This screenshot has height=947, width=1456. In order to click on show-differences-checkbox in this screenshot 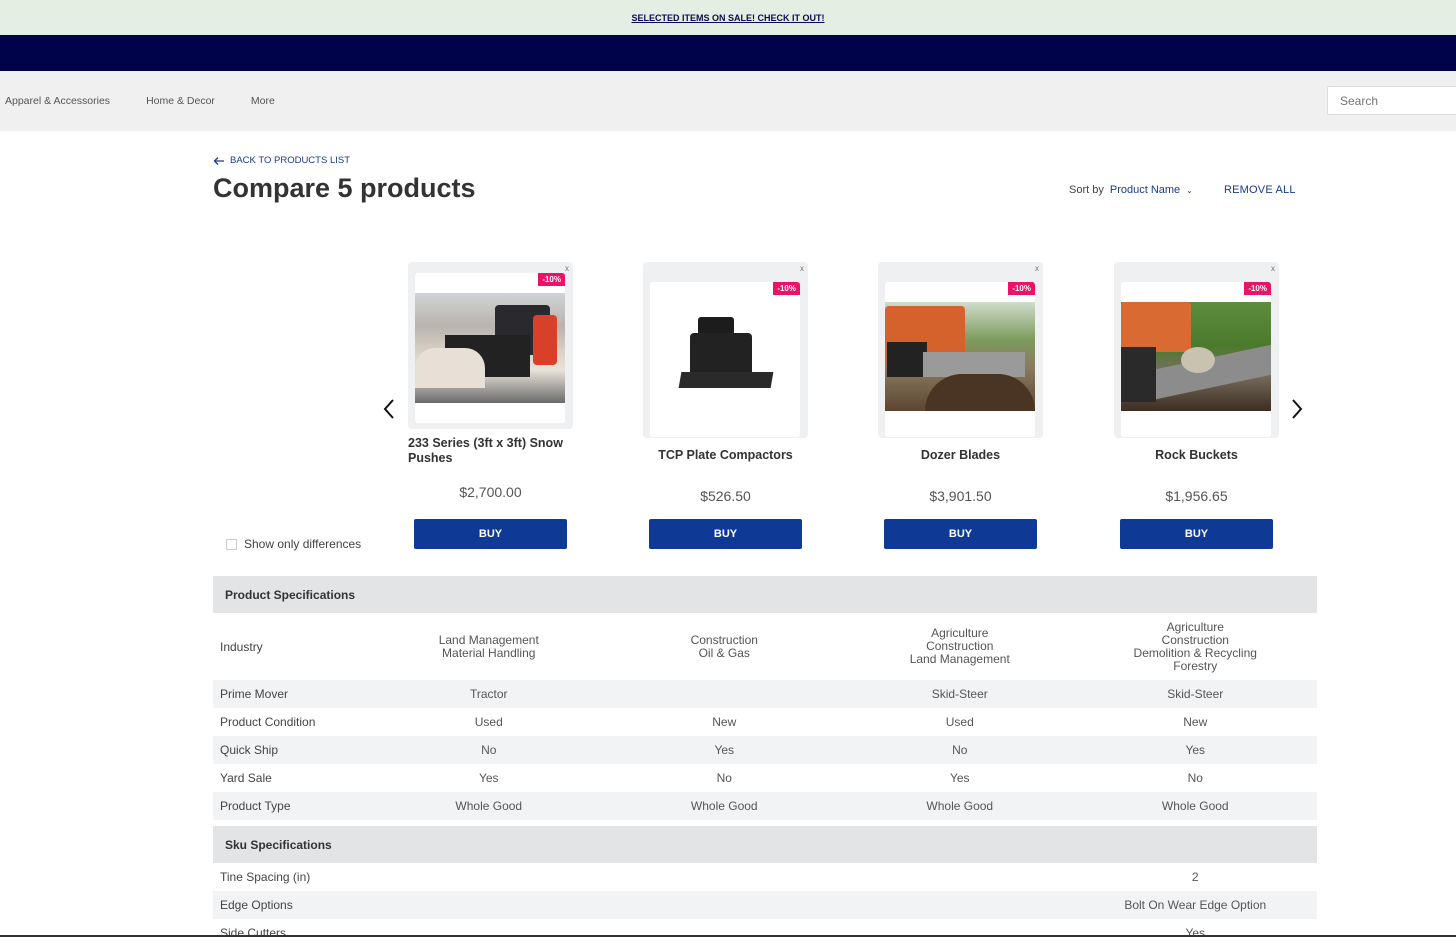, I will do `click(231, 544)`.